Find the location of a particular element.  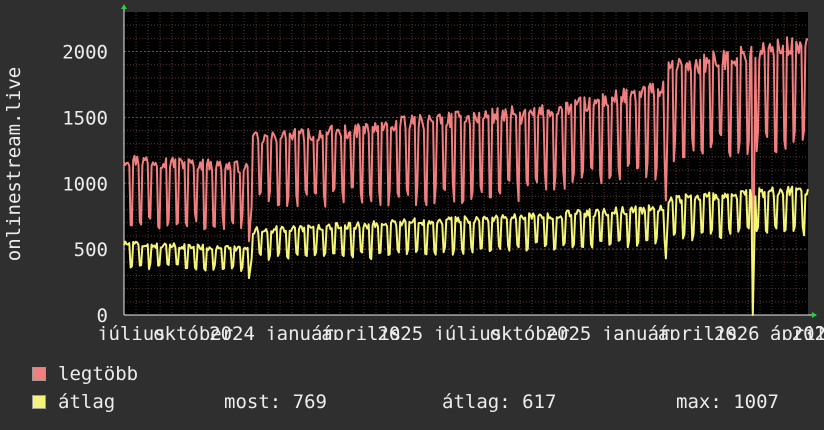

legend-avg: átlag is located at coordinates (73, 402).